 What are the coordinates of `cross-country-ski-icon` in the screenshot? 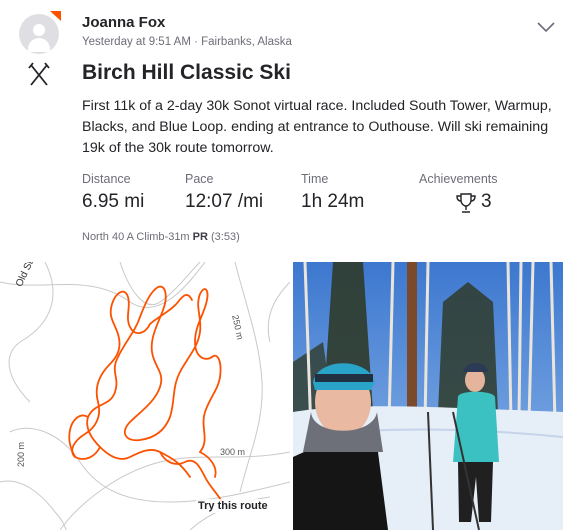 It's located at (39, 74).